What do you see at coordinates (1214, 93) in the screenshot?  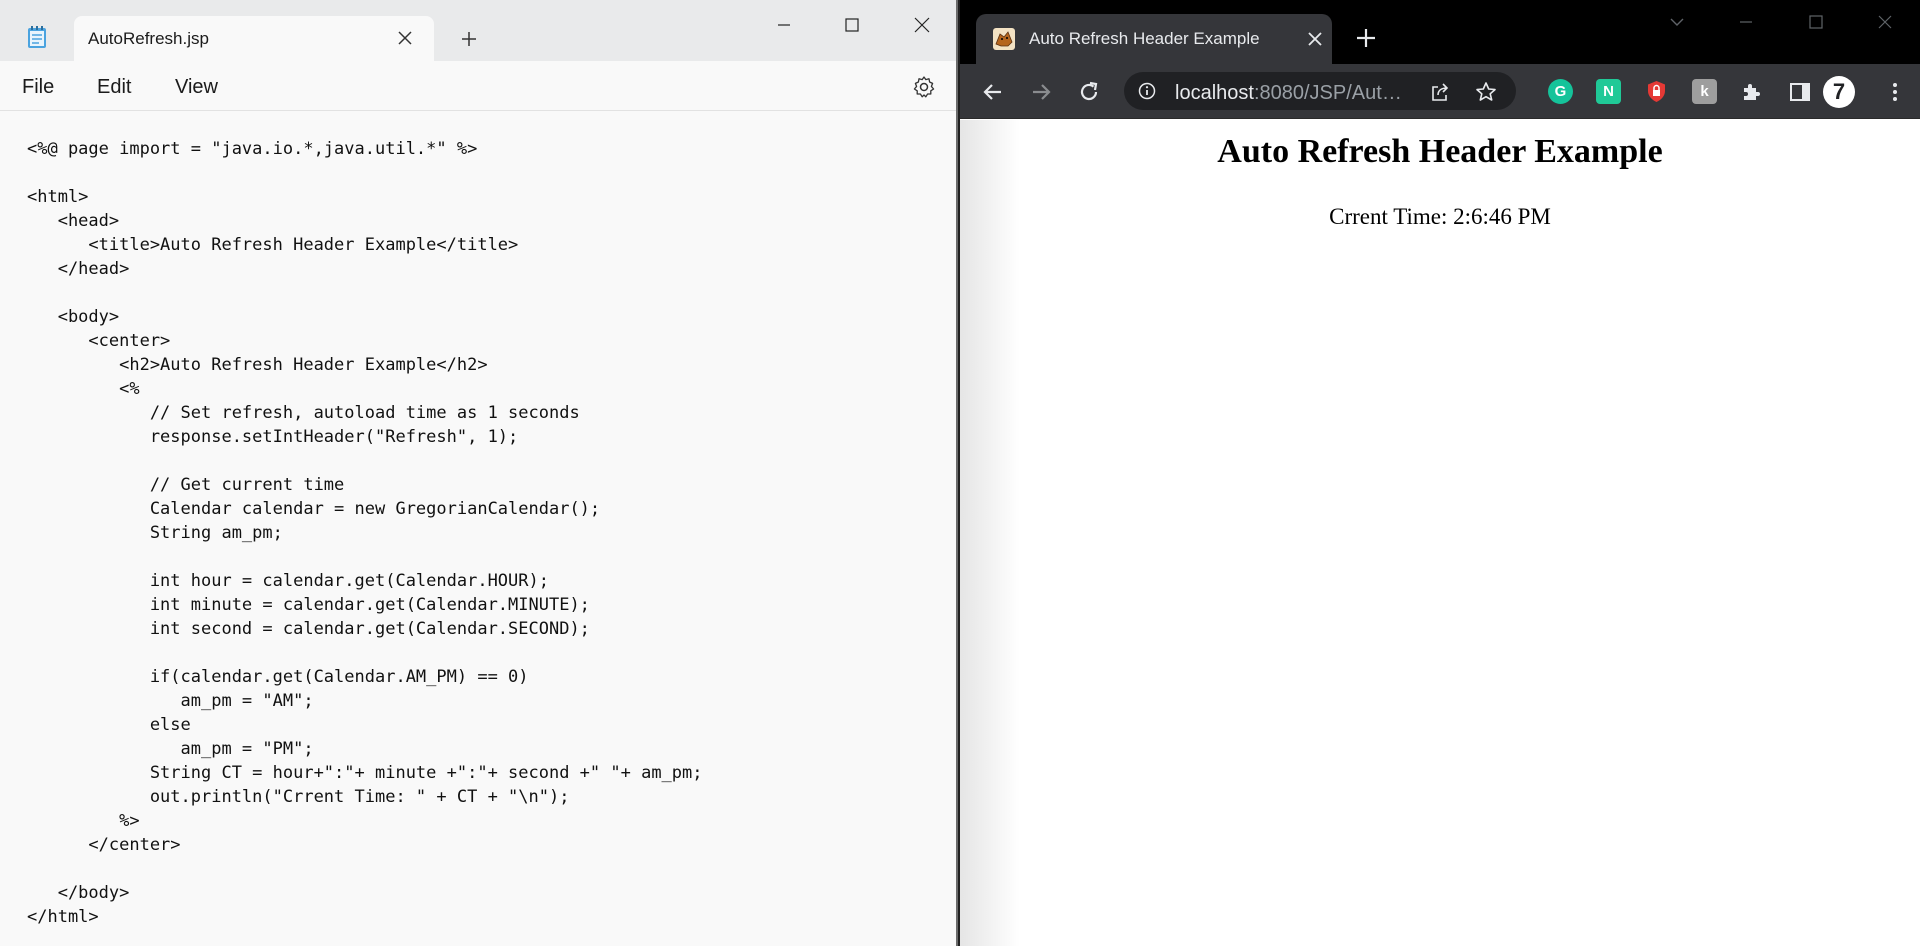 I see `url-host: localhost` at bounding box center [1214, 93].